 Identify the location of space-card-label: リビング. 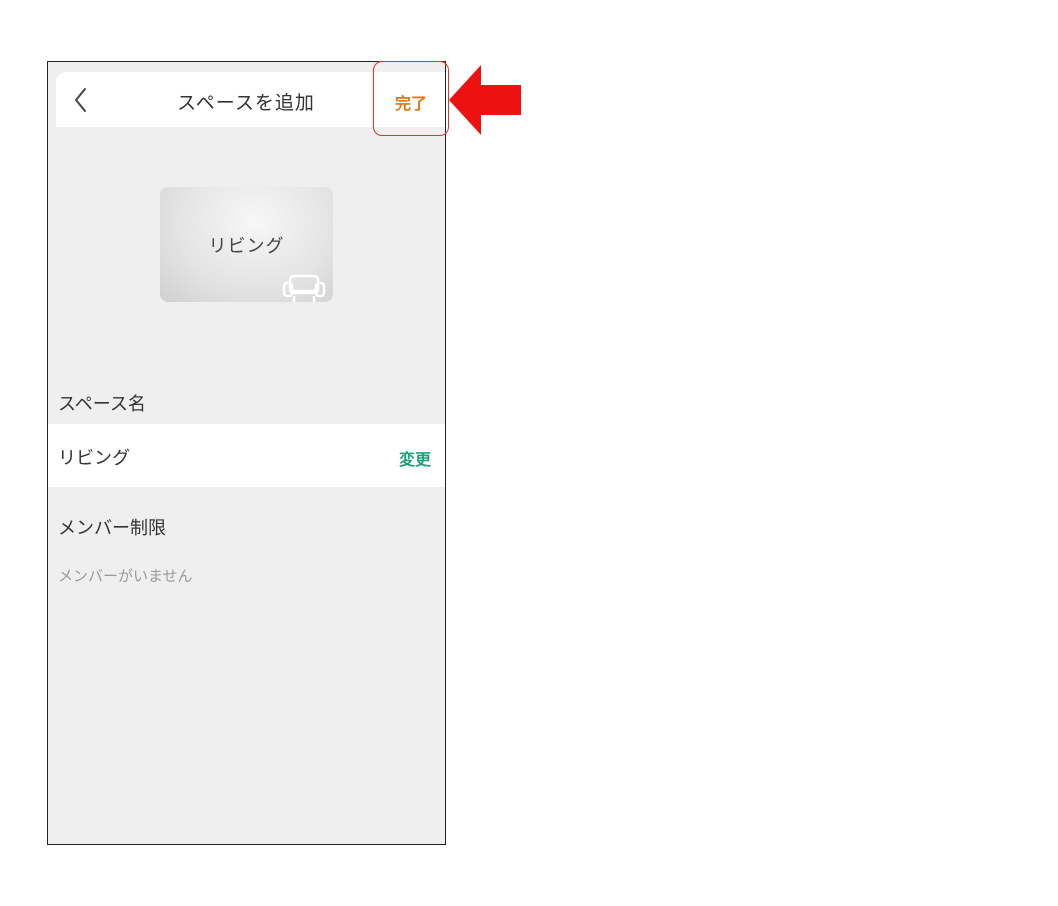
(246, 246).